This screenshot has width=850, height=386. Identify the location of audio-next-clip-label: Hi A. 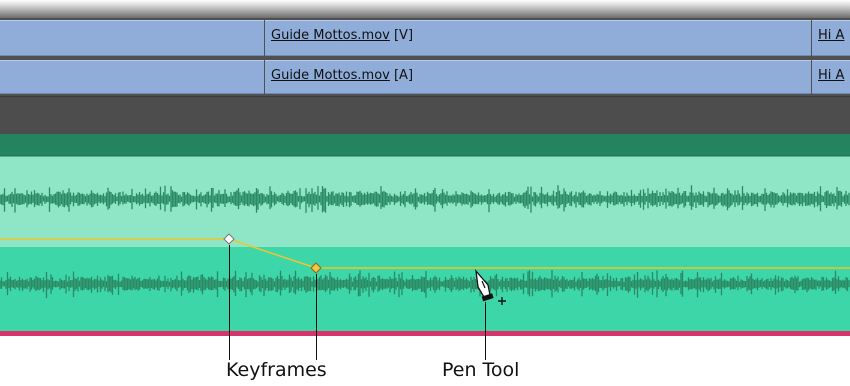
(831, 75).